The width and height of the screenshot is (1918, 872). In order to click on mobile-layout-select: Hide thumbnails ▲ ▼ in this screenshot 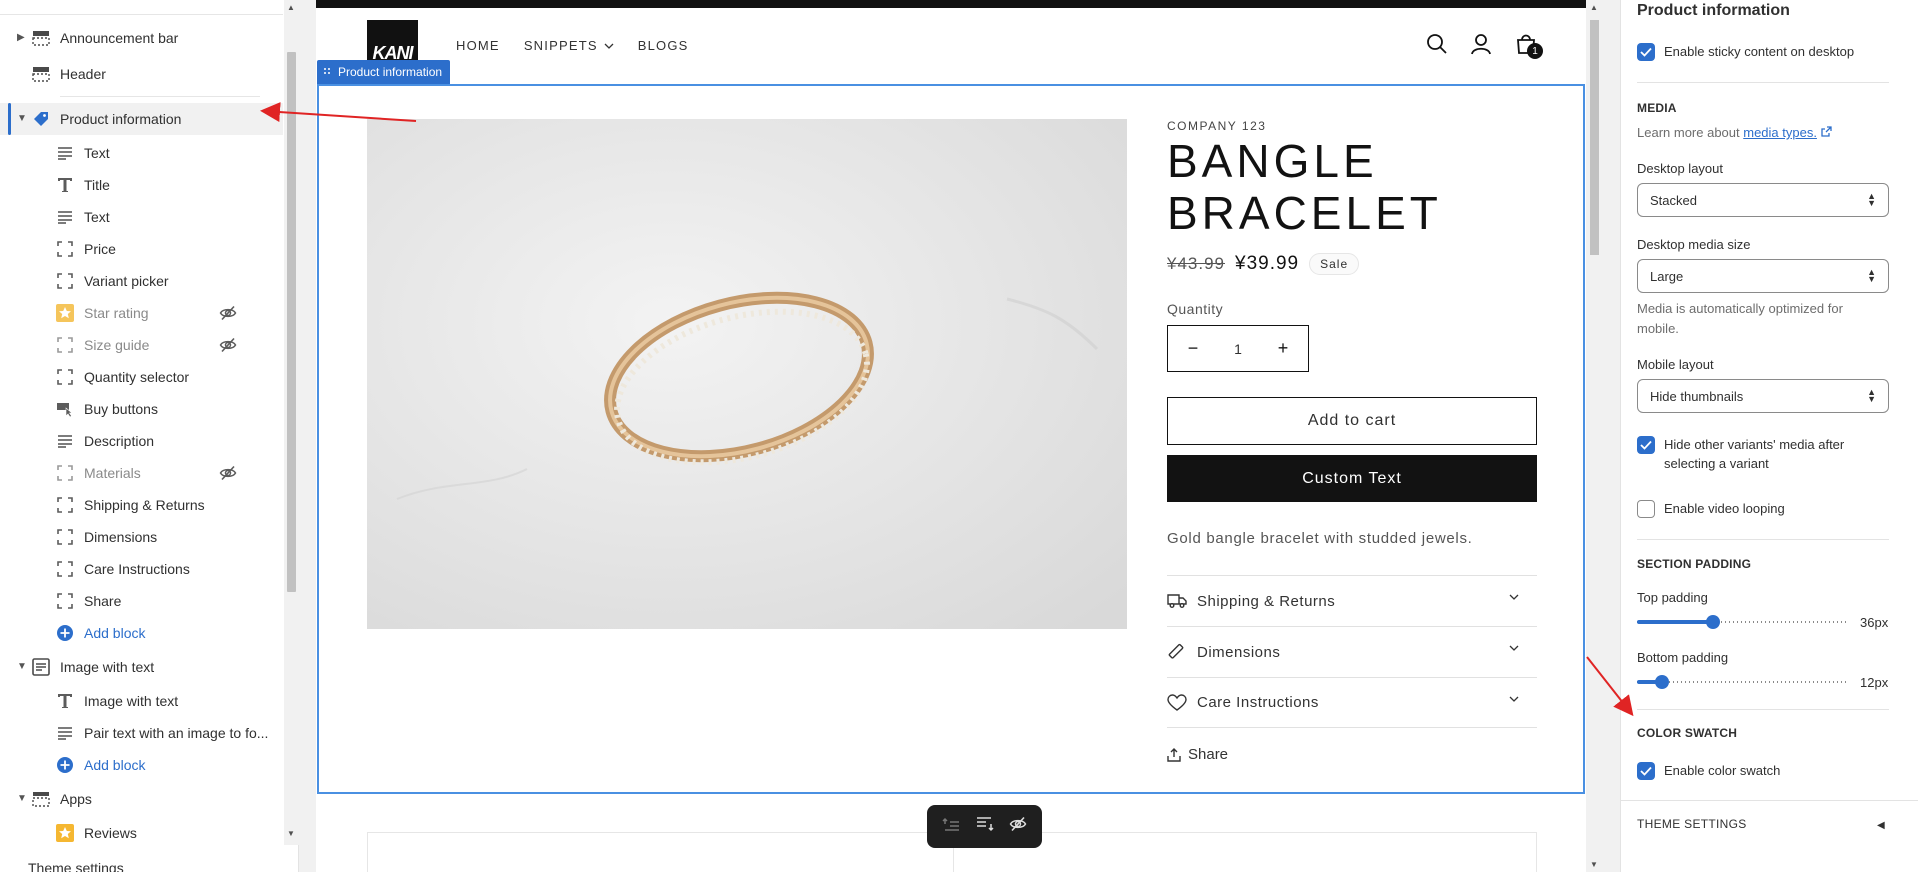, I will do `click(1763, 396)`.